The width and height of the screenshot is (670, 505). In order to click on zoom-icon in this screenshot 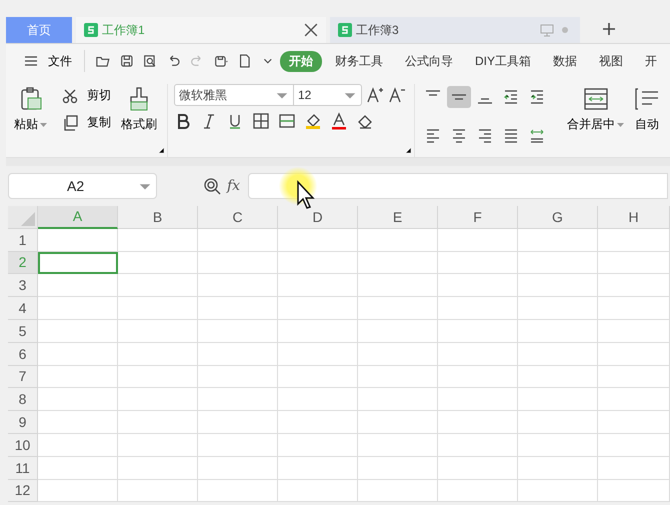, I will do `click(212, 186)`.